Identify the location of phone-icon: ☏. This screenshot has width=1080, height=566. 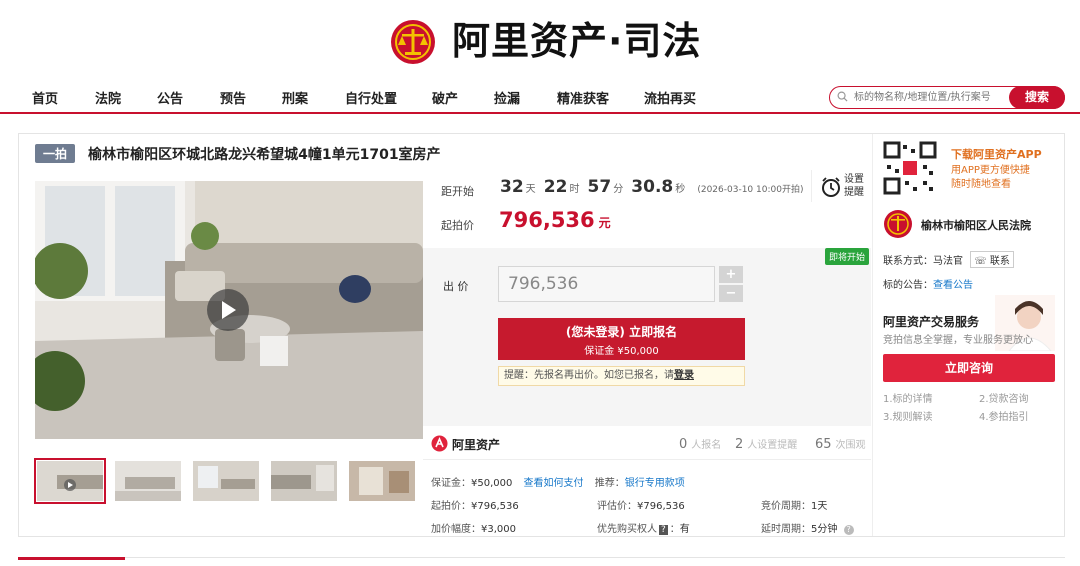
(980, 261).